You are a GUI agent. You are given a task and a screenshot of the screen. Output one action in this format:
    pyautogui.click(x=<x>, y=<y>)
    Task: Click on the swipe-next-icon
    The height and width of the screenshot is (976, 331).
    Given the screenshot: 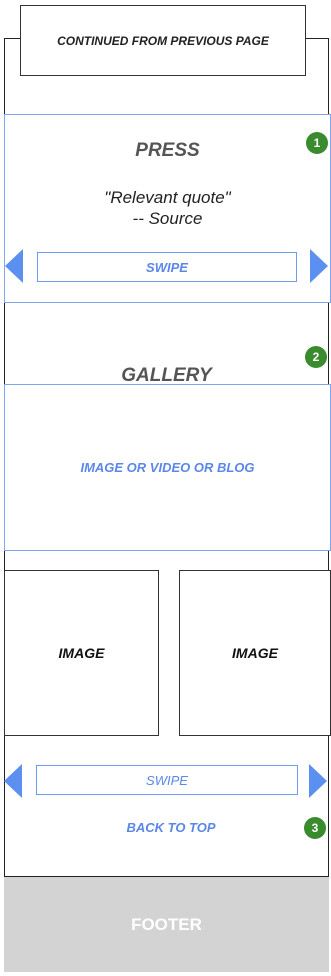 What is the action you would take?
    pyautogui.click(x=319, y=266)
    